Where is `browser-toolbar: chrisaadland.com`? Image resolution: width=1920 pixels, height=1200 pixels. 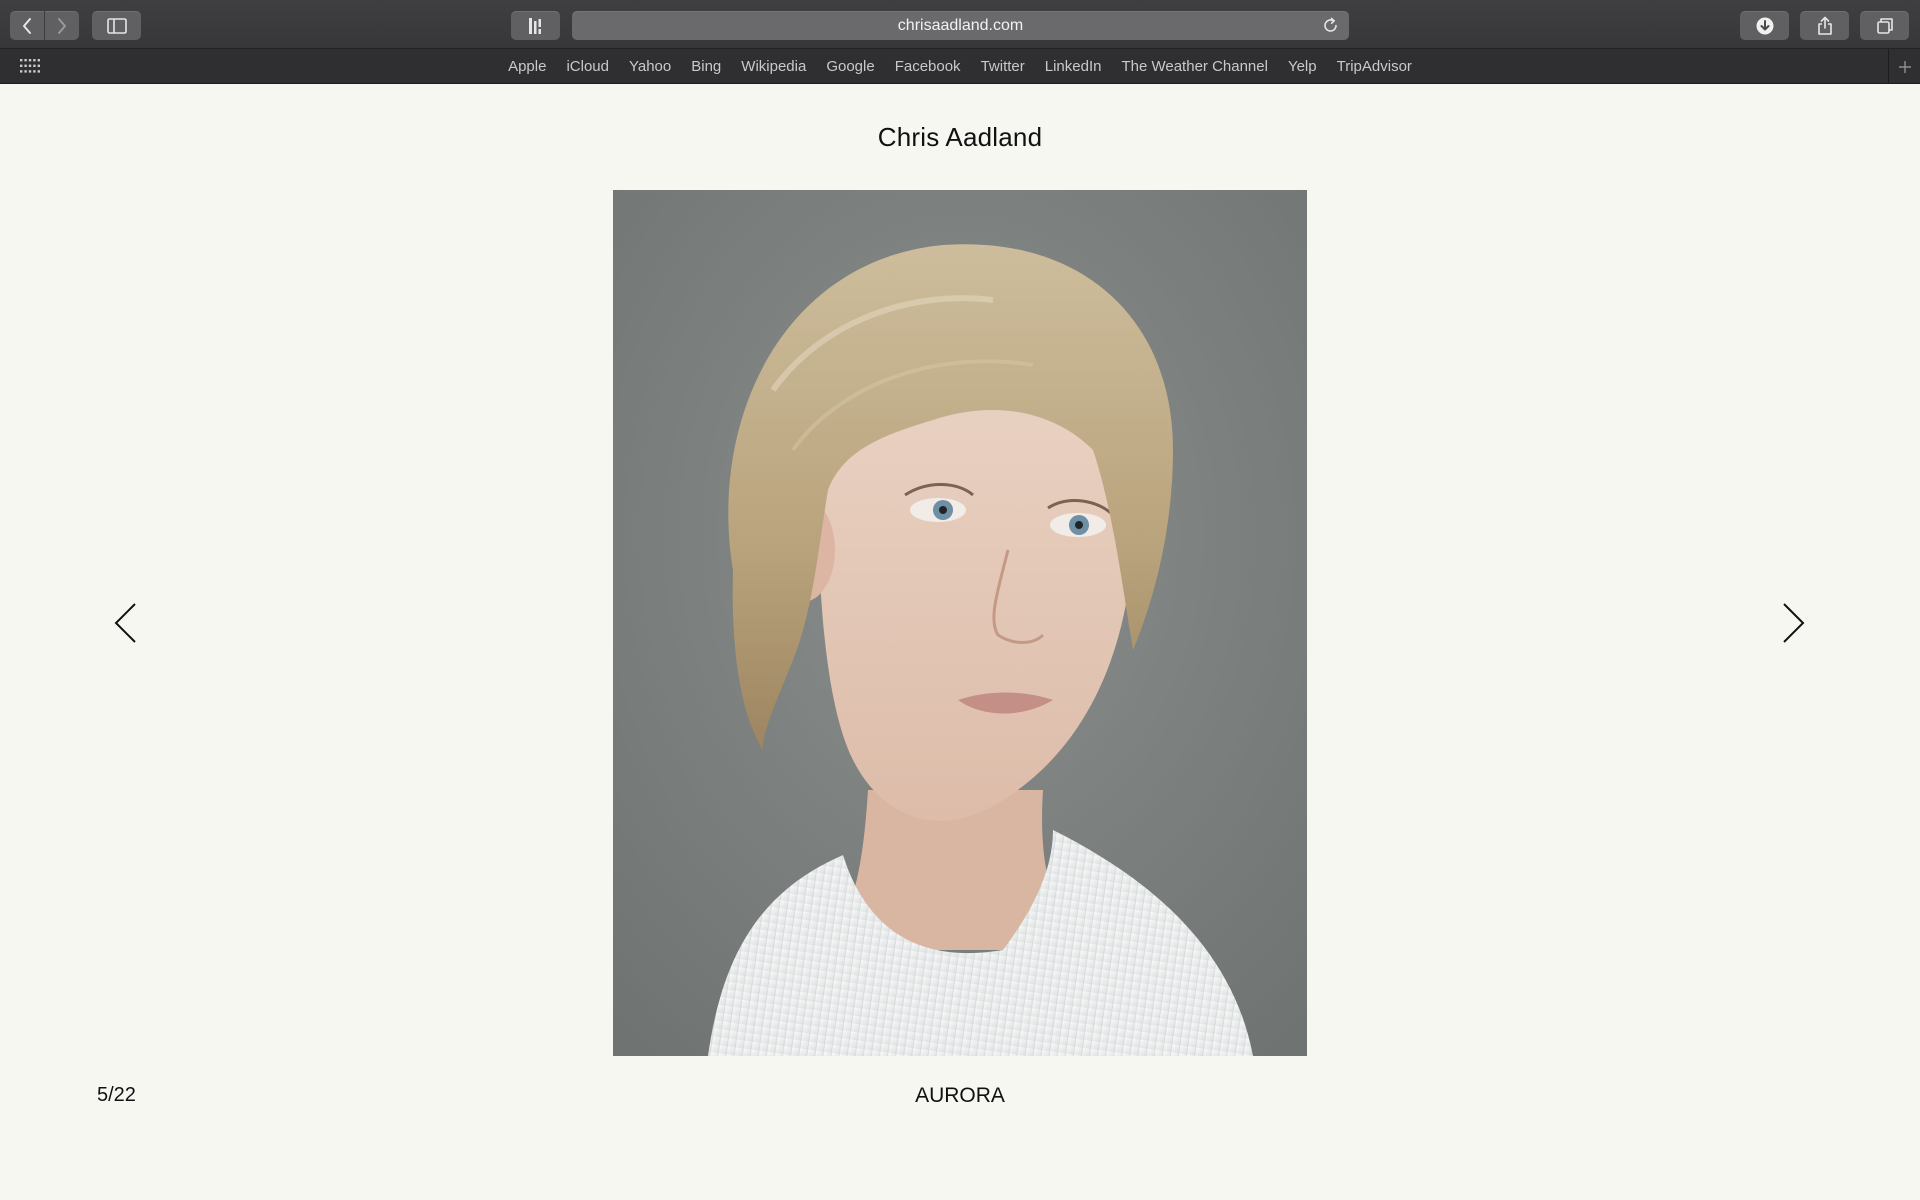 browser-toolbar: chrisaadland.com is located at coordinates (960, 24).